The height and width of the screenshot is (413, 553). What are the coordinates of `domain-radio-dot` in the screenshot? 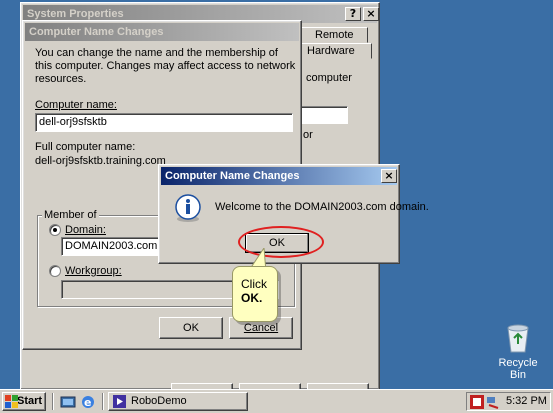 It's located at (55, 230).